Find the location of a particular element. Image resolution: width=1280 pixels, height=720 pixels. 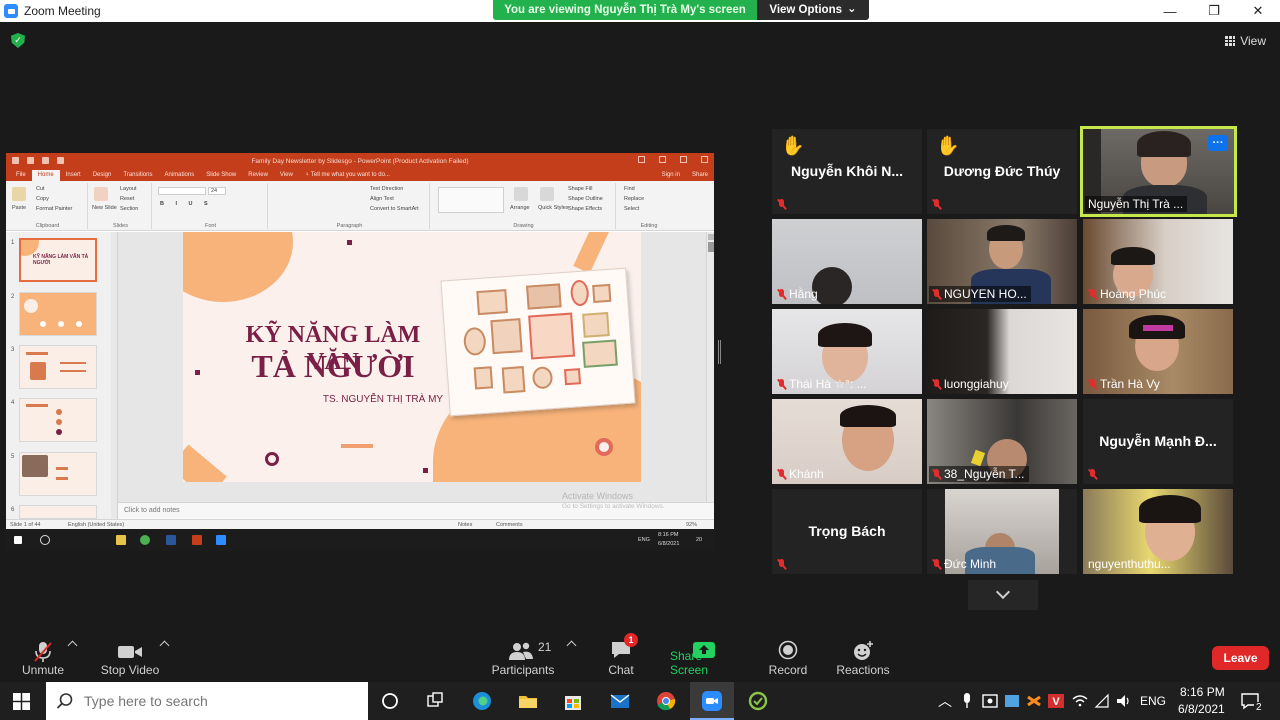

taskbar-search is located at coordinates (207, 701).